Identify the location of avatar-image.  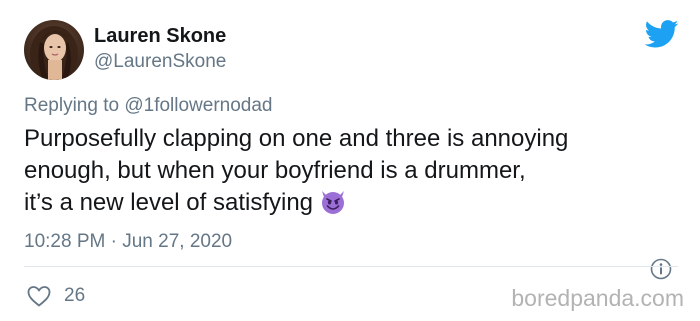
(54, 50).